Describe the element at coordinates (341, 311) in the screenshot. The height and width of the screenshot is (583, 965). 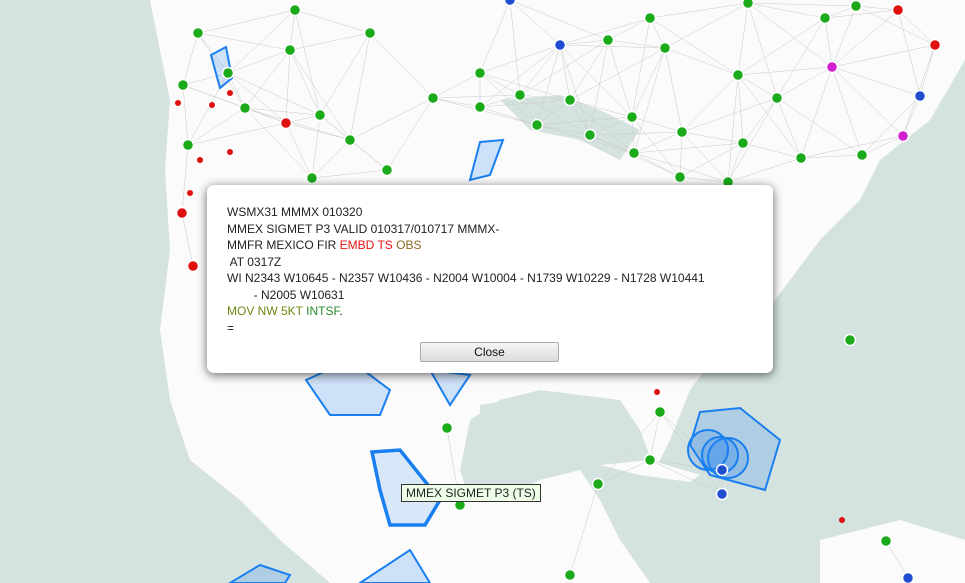
I see `period: .` at that location.